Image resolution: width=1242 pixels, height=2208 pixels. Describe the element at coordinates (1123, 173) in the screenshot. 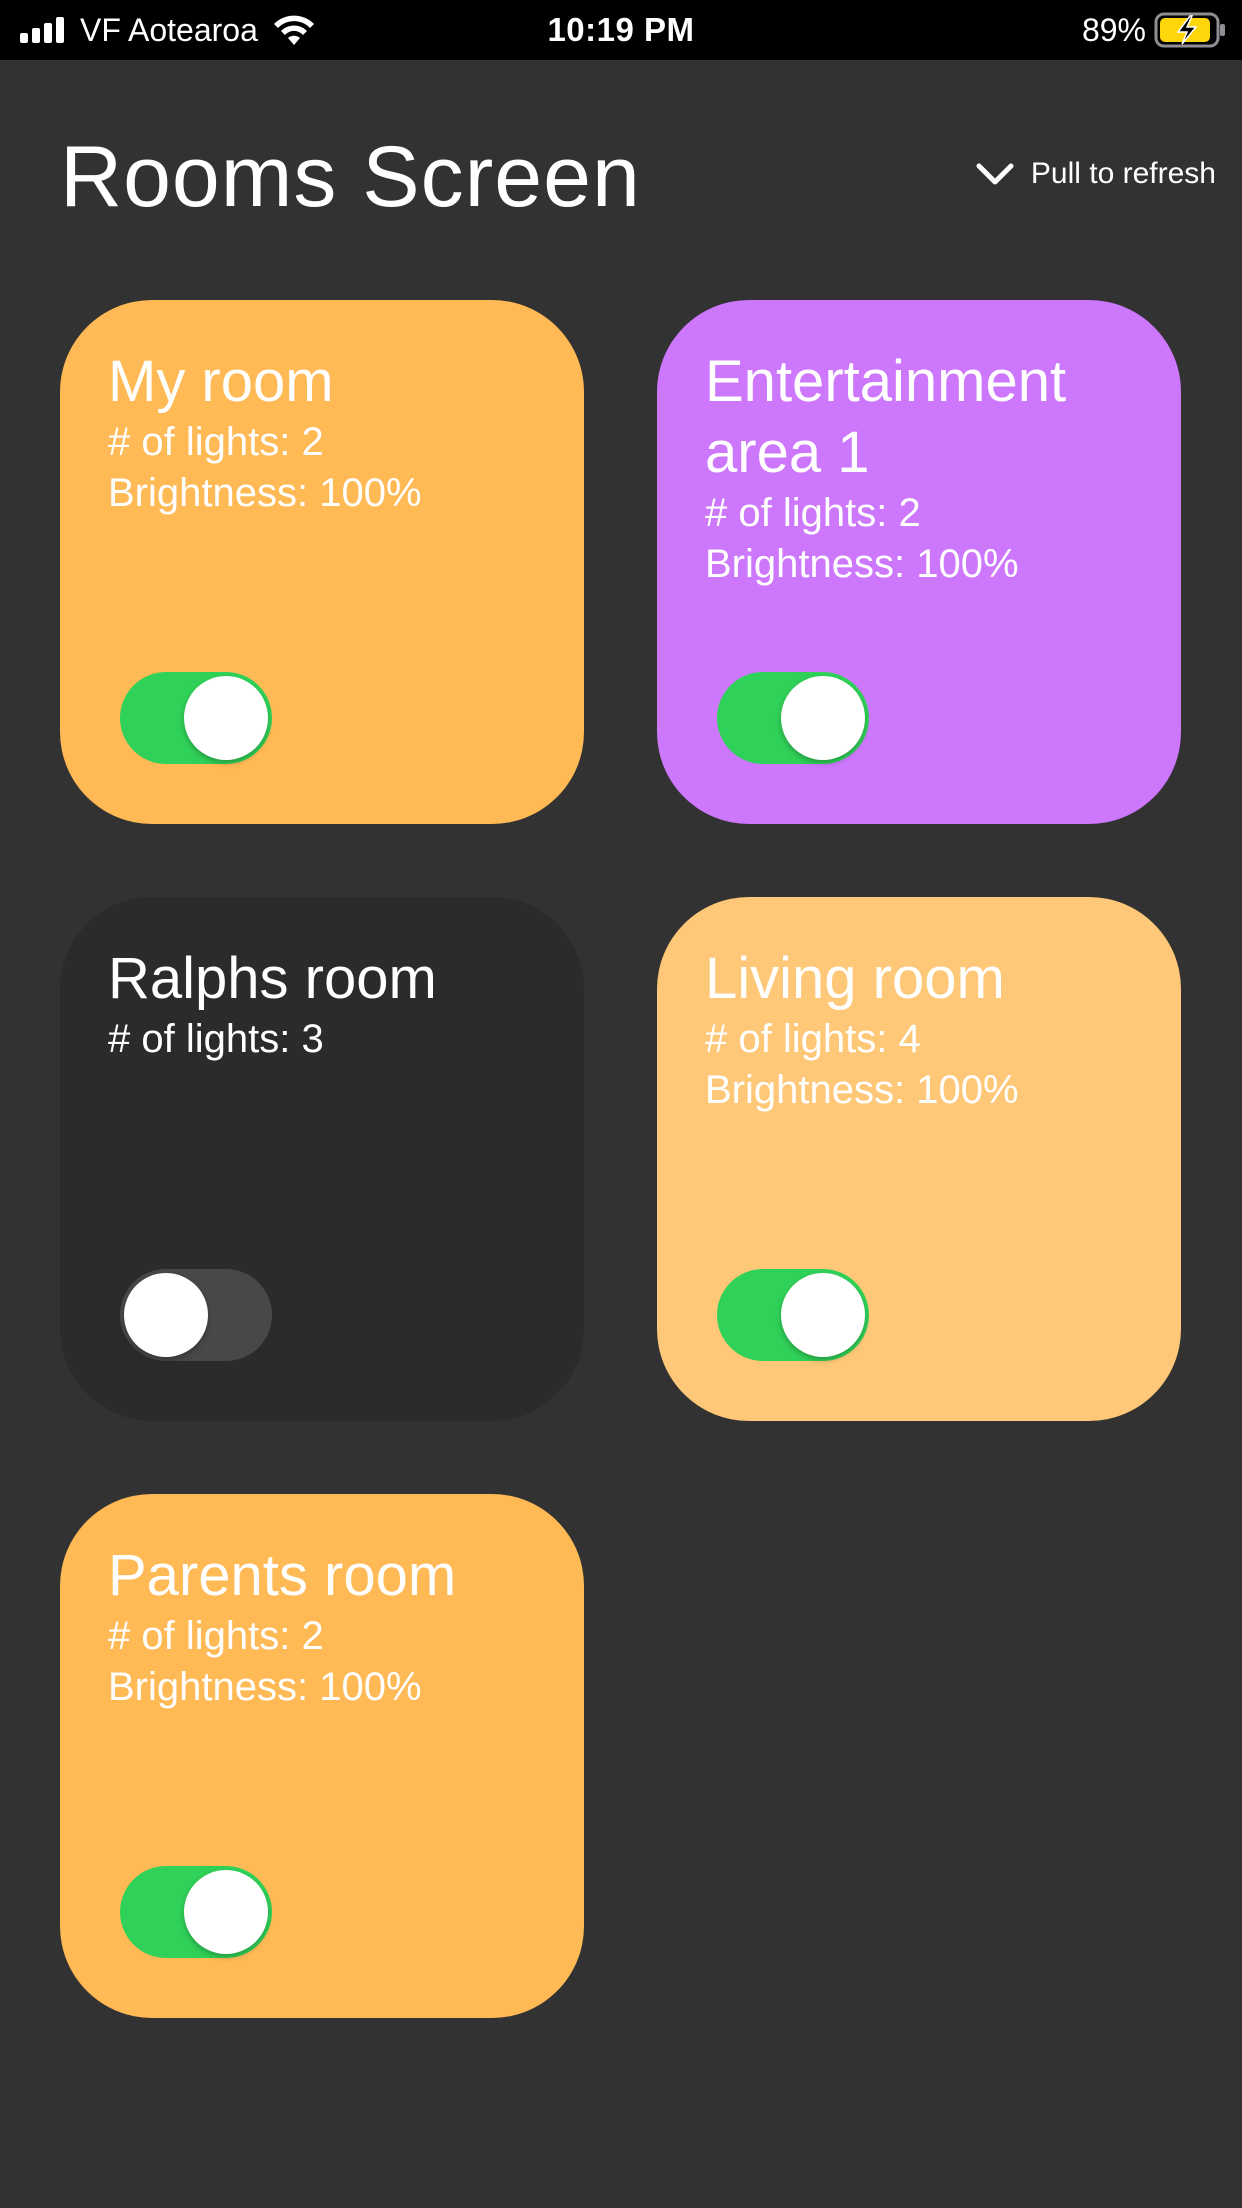

I see `pull-to-refresh-label: Pull to refresh` at that location.